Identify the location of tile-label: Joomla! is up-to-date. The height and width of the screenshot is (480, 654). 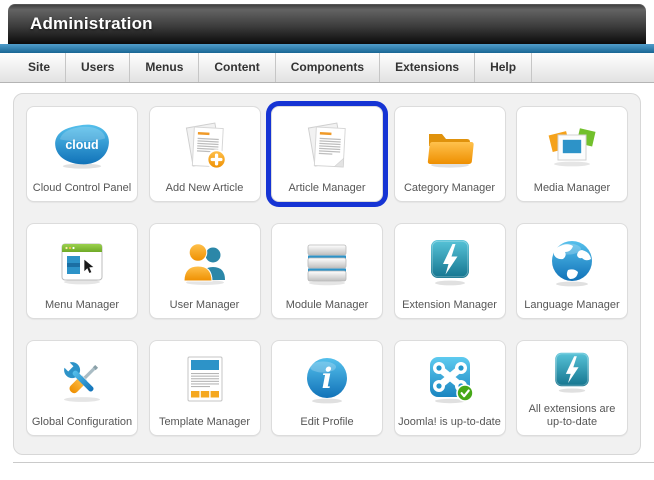
(449, 422).